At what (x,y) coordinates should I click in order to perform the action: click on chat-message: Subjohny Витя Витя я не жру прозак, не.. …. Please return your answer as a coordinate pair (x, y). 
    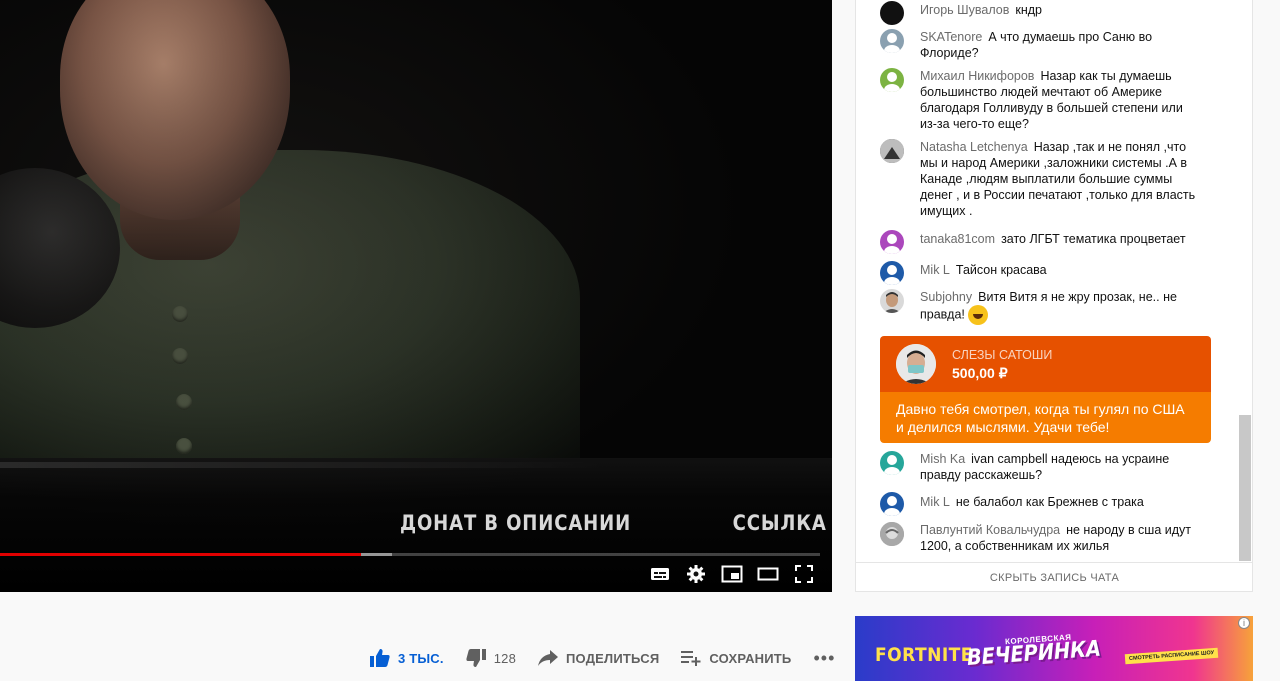
    Looking at the image, I should click on (1040, 307).